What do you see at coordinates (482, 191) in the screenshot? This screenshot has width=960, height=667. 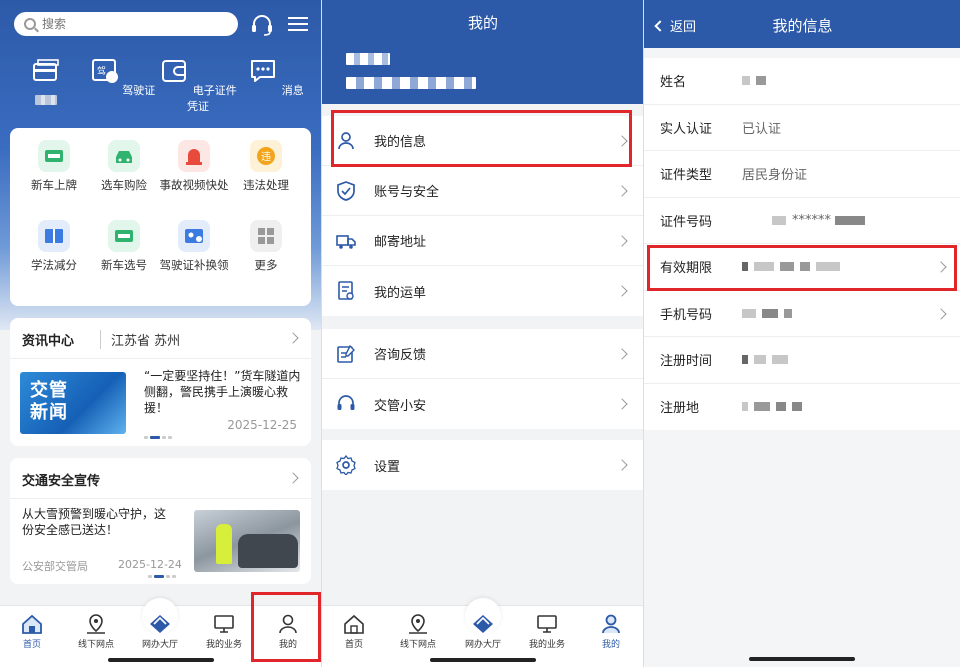 I see `menu-item-account-security: 账号与安全` at bounding box center [482, 191].